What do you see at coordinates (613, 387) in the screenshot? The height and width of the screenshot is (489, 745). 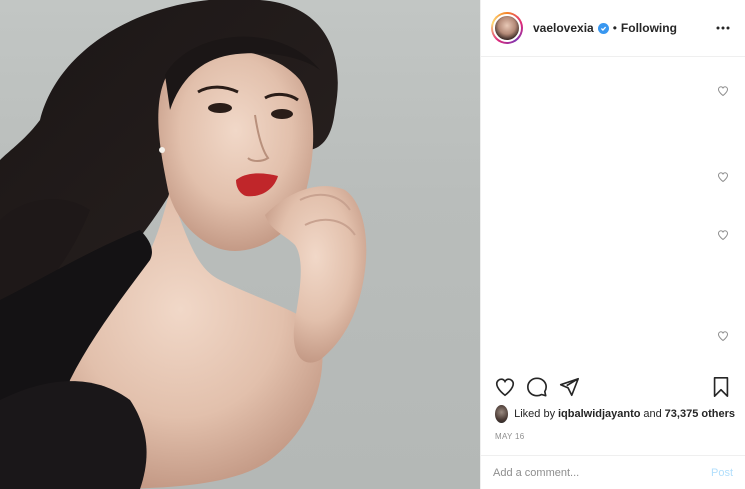 I see `post-actions` at bounding box center [613, 387].